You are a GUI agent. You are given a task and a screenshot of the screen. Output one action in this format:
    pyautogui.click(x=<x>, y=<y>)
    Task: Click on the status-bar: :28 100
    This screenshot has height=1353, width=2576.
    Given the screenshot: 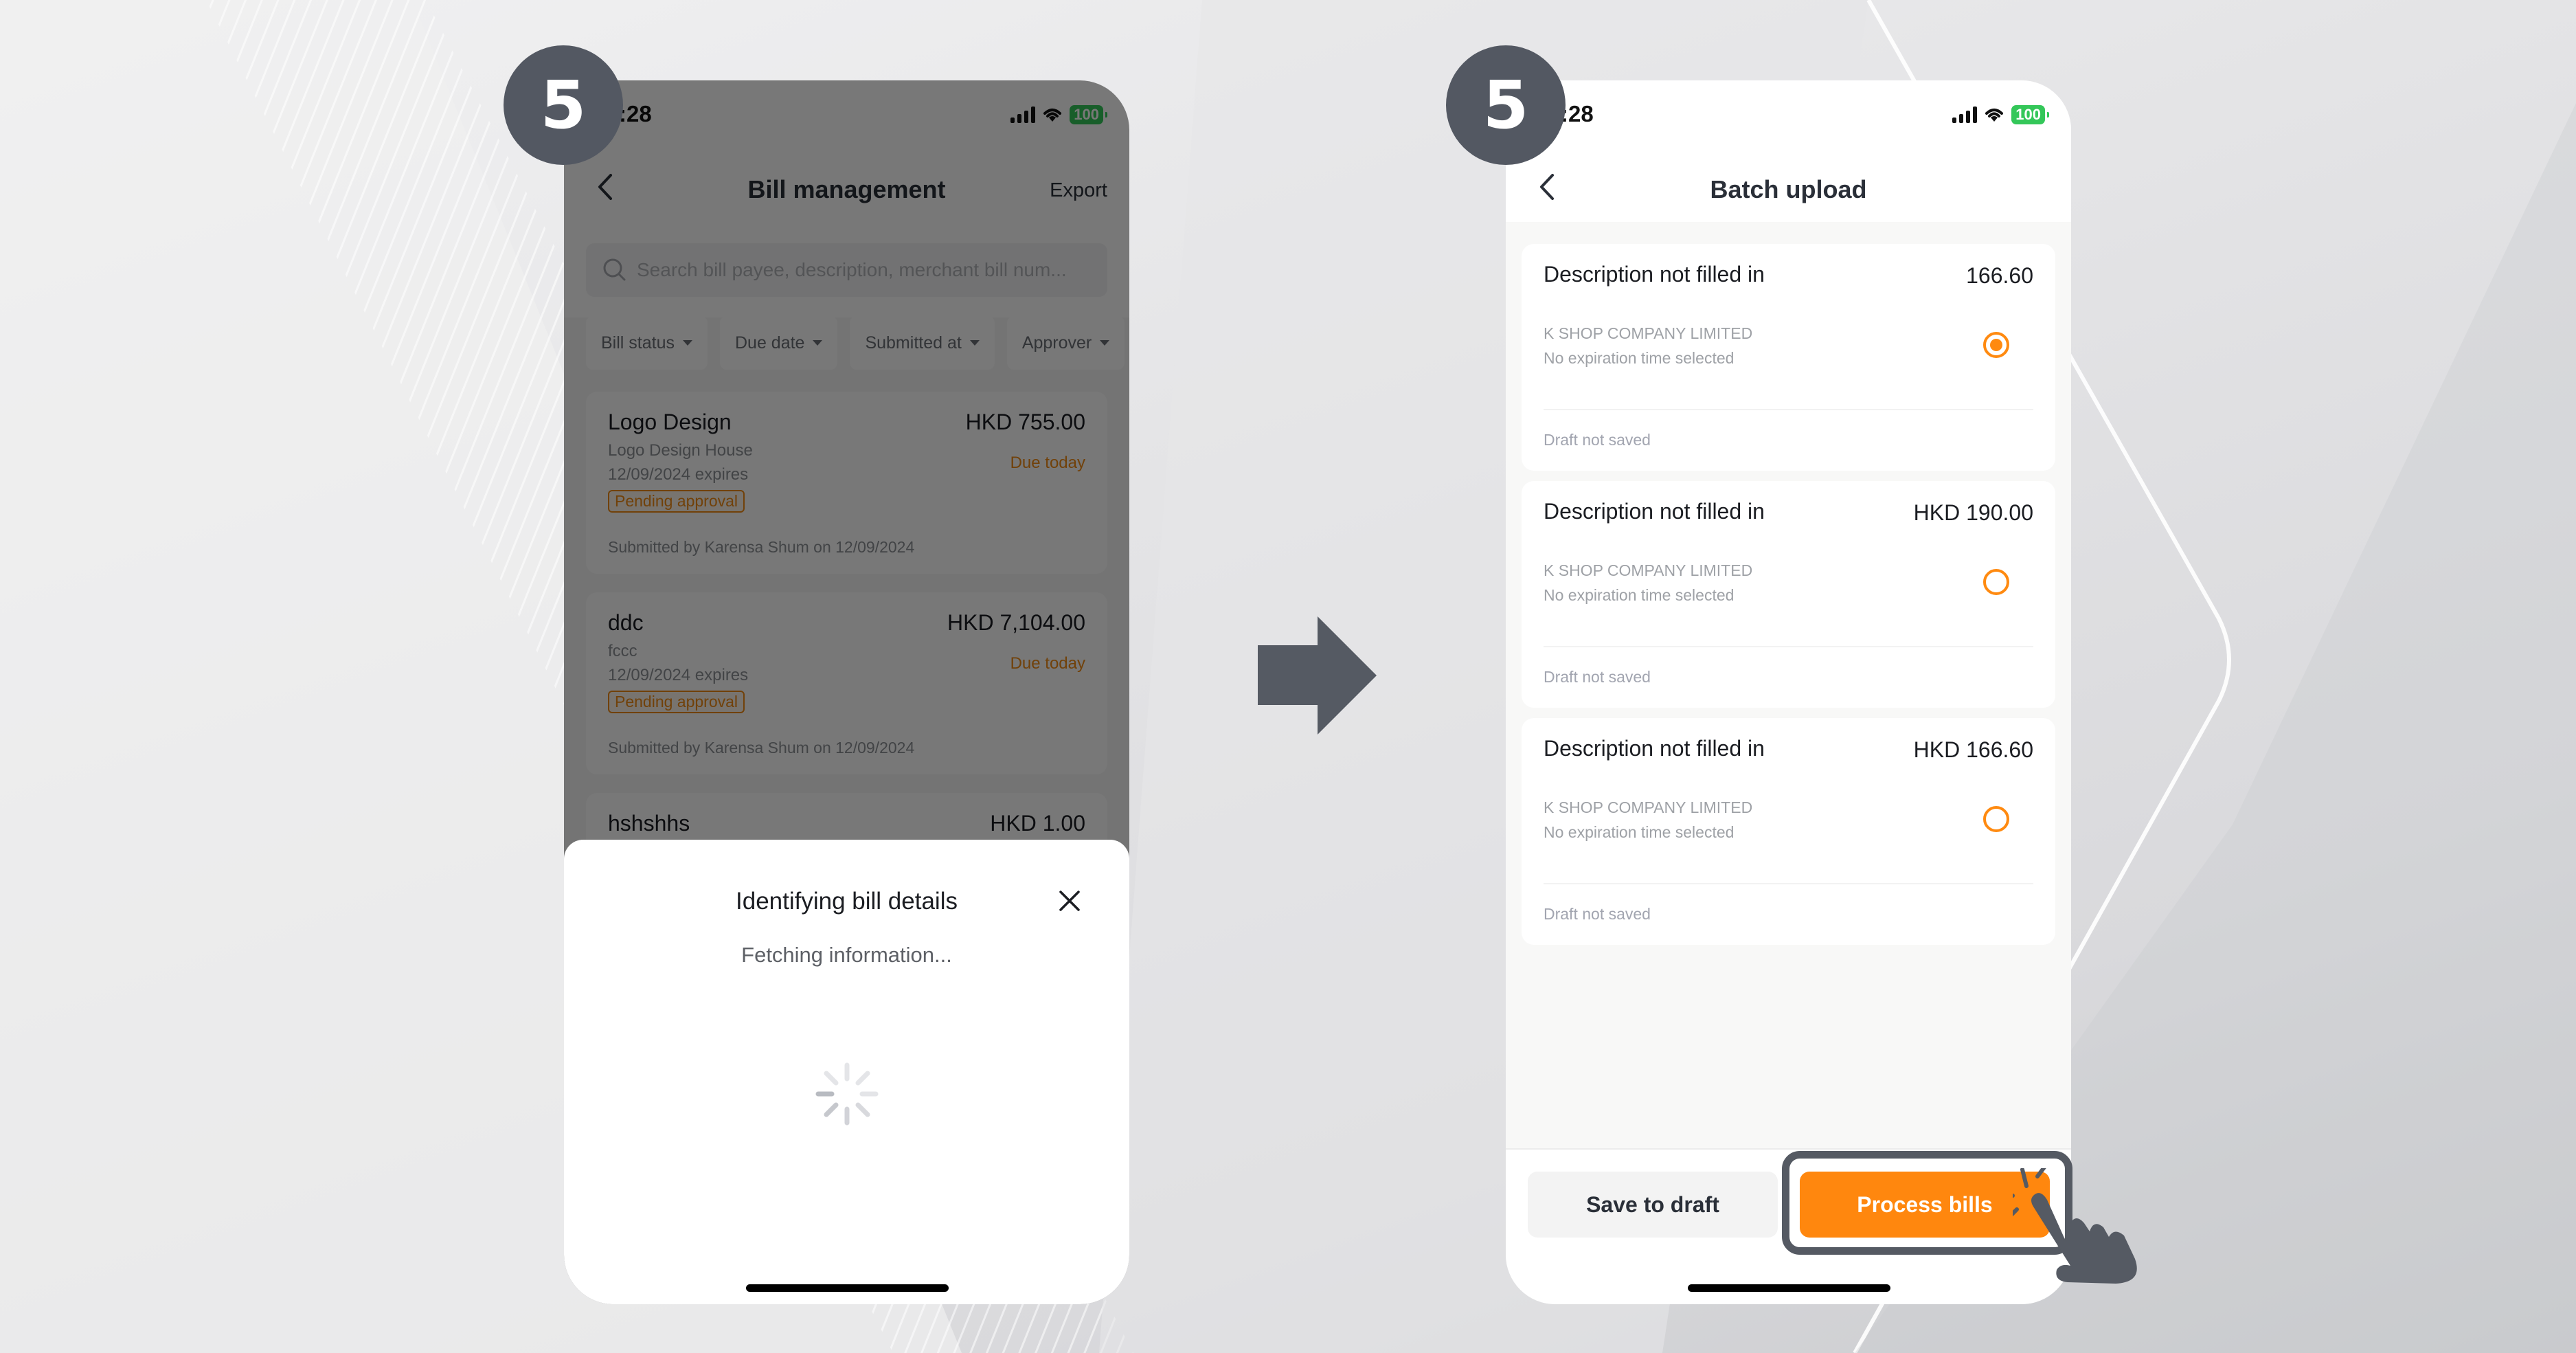 What is the action you would take?
    pyautogui.click(x=1788, y=114)
    